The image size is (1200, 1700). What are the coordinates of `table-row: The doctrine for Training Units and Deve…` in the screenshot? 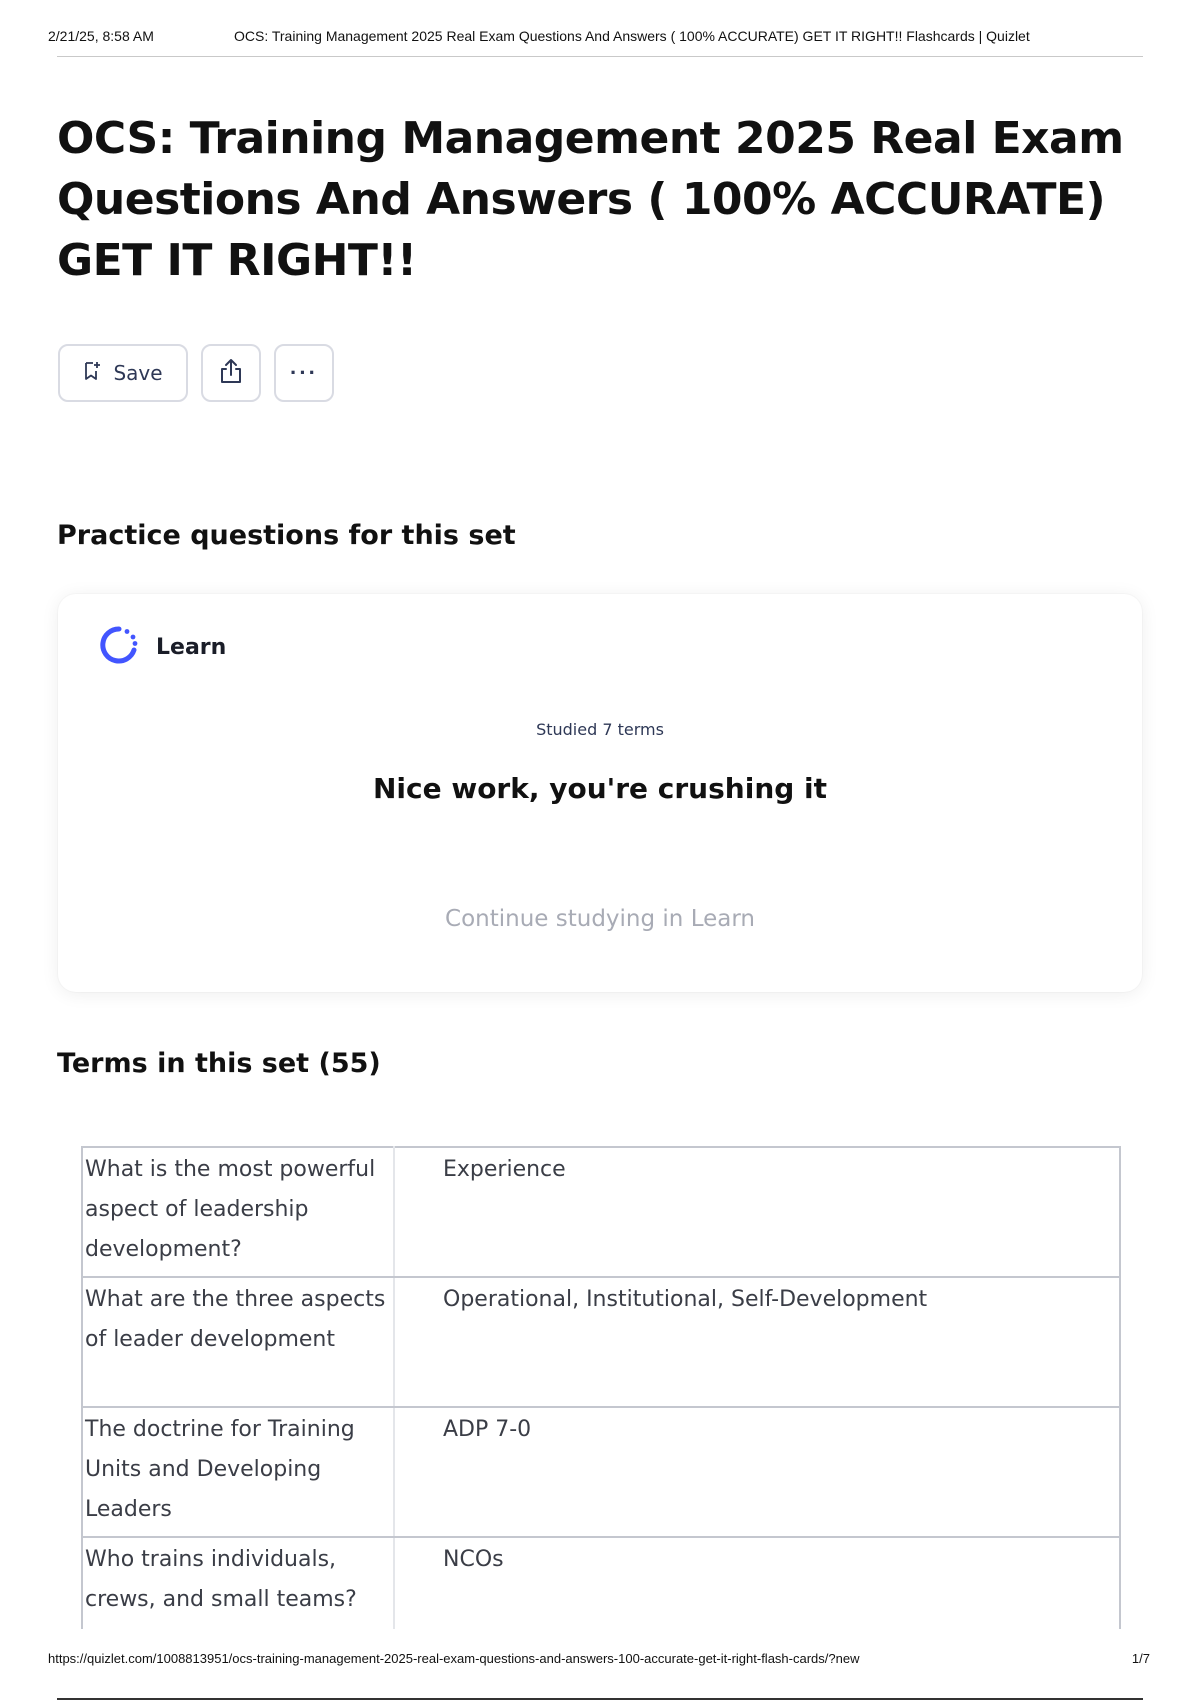 It's located at (601, 1472).